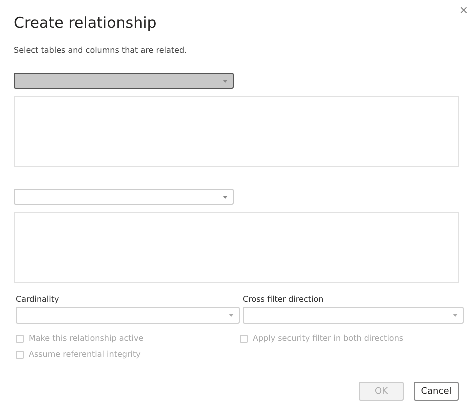 The width and height of the screenshot is (474, 415). I want to click on checkbox-label: Make this relationship active, so click(86, 338).